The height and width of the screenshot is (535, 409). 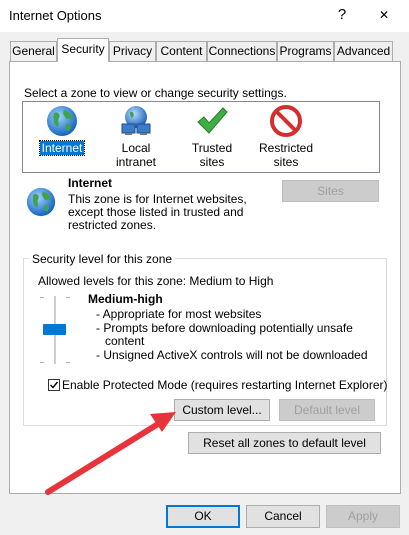 I want to click on tab-advanced: Advanced, so click(x=363, y=51).